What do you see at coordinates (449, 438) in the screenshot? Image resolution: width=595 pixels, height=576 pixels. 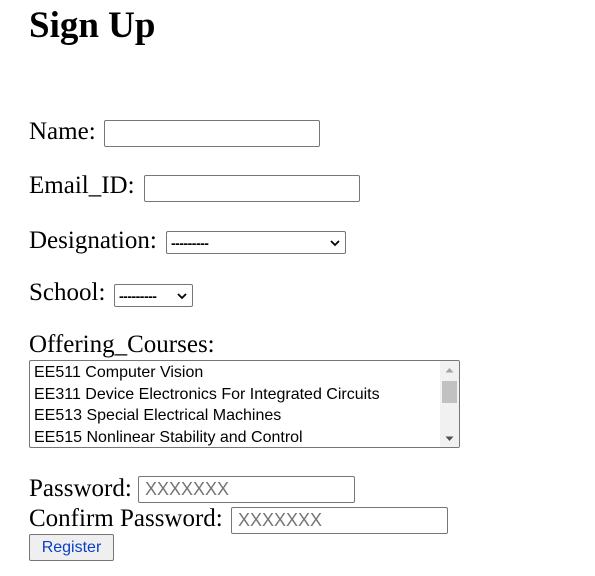 I see `scroll-down-arrow-icon` at bounding box center [449, 438].